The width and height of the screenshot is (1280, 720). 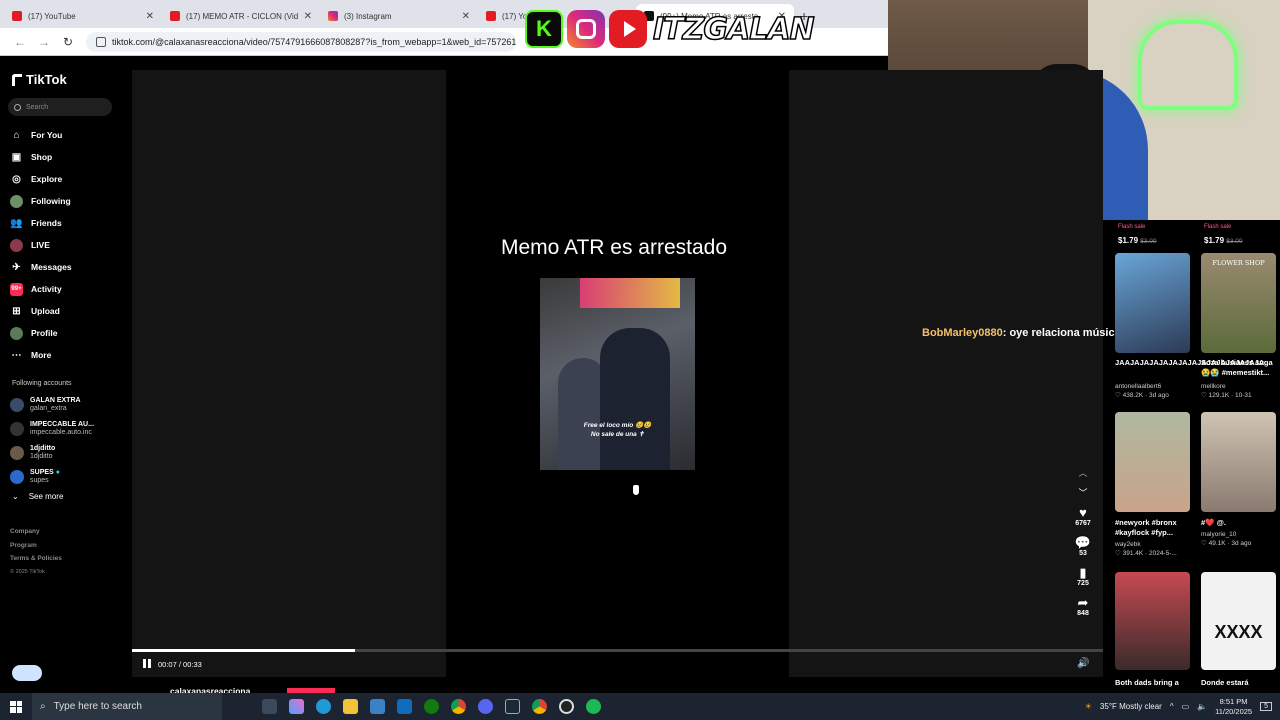 I want to click on sidebar-item-following: Following, so click(x=65, y=201).